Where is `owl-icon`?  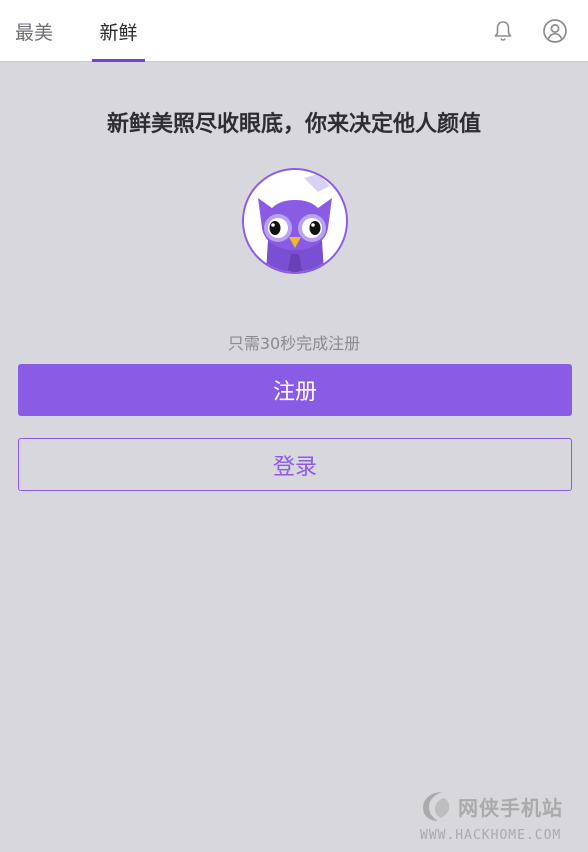 owl-icon is located at coordinates (295, 221).